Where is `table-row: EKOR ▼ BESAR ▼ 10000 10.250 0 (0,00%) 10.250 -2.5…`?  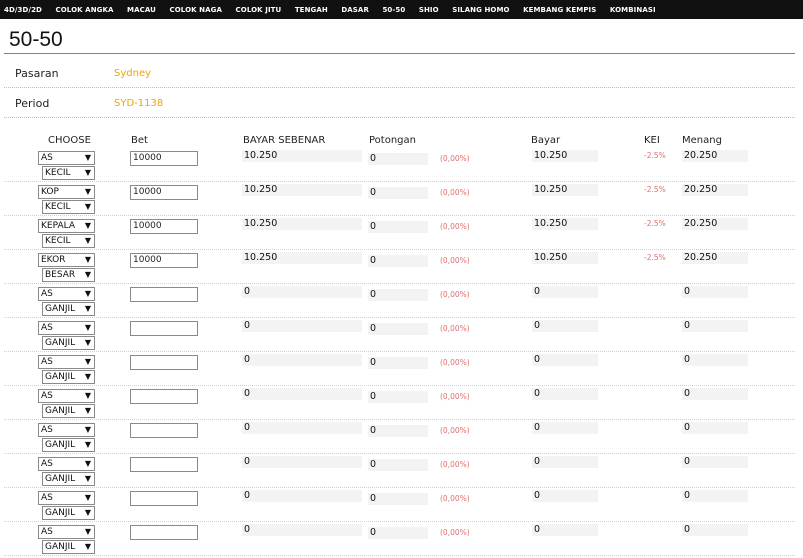 table-row: EKOR ▼ BESAR ▼ 10000 10.250 0 (0,00%) 10.250 -2.5… is located at coordinates (399, 267).